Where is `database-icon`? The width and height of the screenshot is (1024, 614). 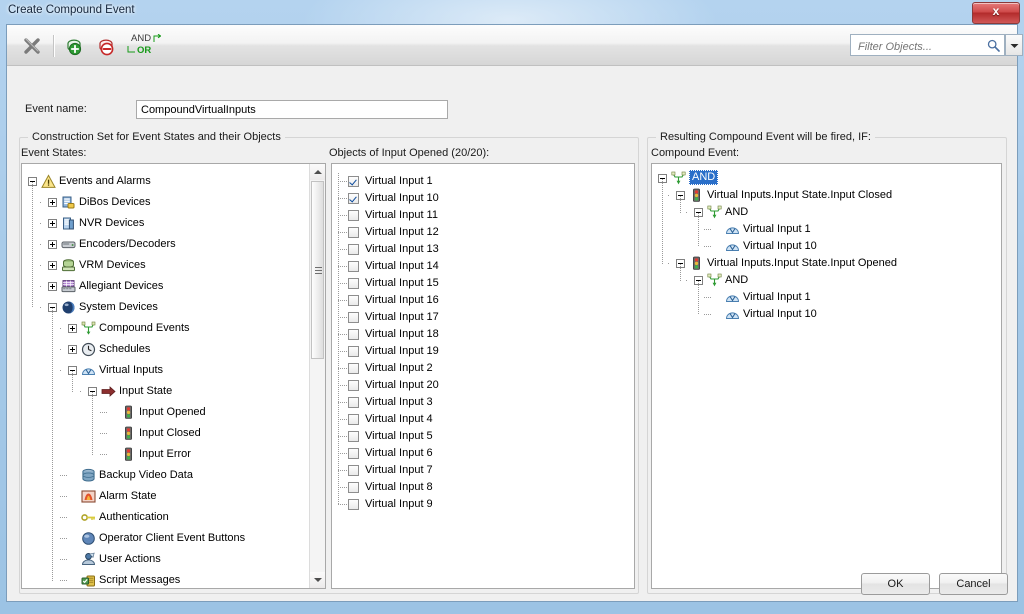 database-icon is located at coordinates (88, 475).